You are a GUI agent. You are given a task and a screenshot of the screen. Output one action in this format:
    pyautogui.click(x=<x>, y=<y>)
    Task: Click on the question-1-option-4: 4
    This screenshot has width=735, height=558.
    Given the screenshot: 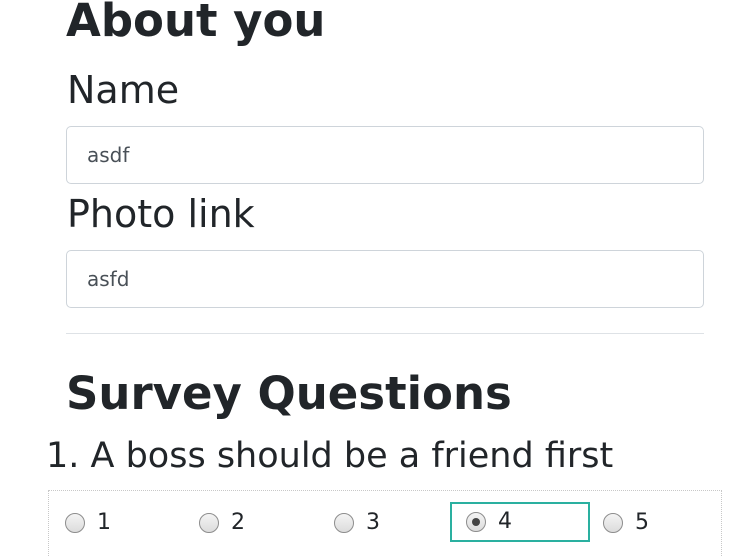 What is the action you would take?
    pyautogui.click(x=520, y=522)
    